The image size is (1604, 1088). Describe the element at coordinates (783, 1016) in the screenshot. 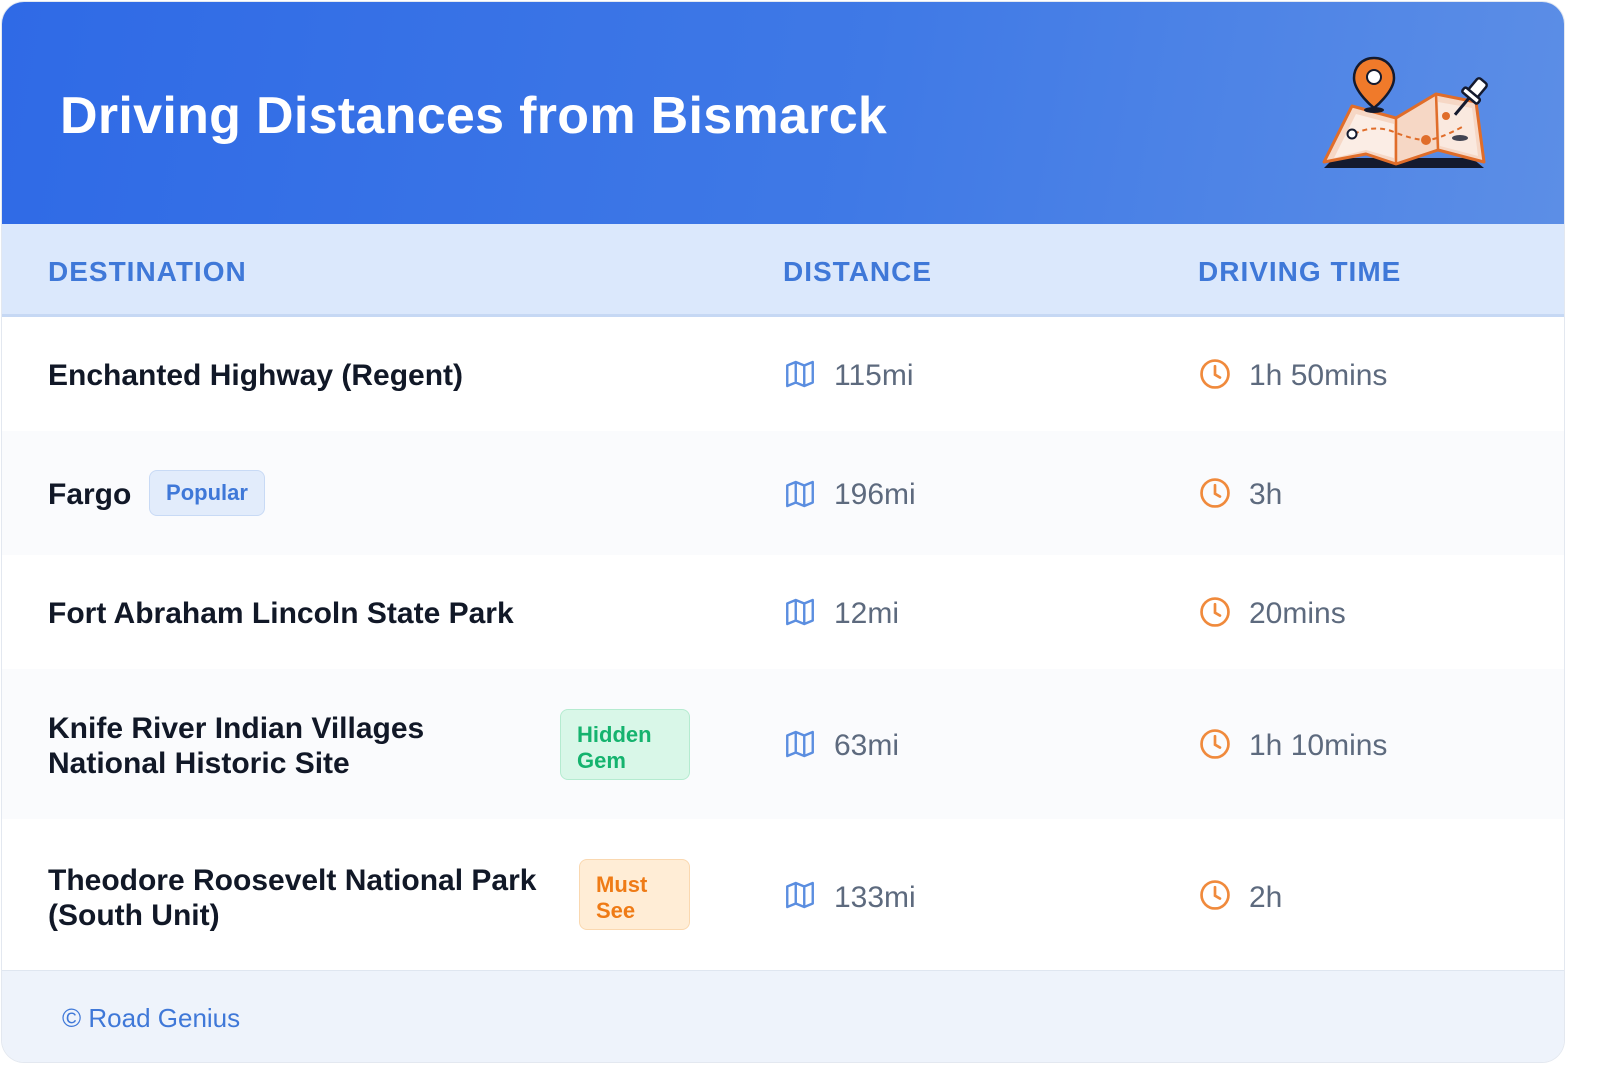

I see `footer: © Road Genius` at that location.